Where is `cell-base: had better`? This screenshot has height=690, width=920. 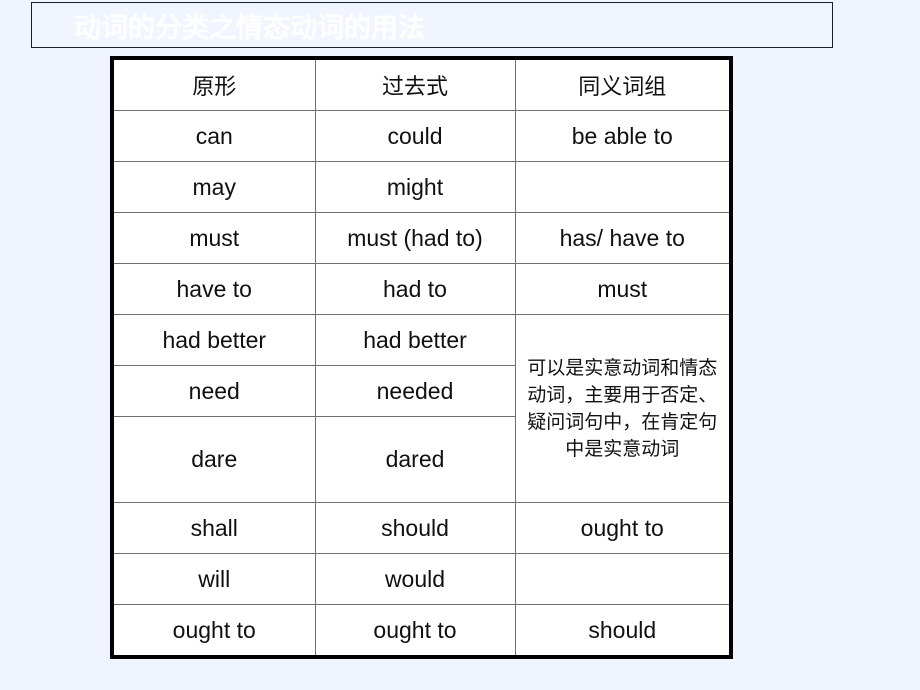
cell-base: had better is located at coordinates (213, 340).